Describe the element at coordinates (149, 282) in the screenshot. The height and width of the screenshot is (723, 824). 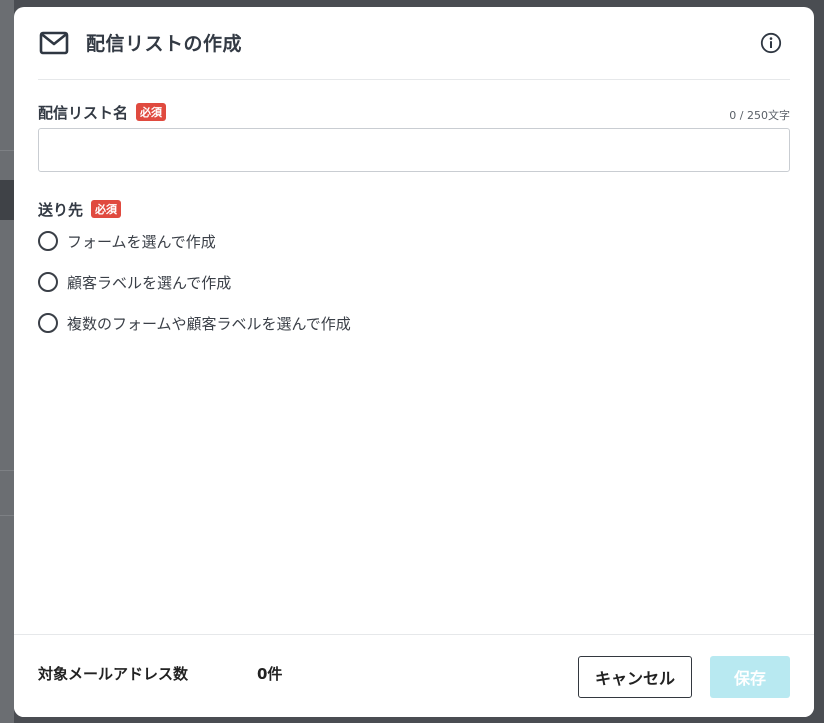
I see `radio-label: 顧客ラベルを選んで作成` at that location.